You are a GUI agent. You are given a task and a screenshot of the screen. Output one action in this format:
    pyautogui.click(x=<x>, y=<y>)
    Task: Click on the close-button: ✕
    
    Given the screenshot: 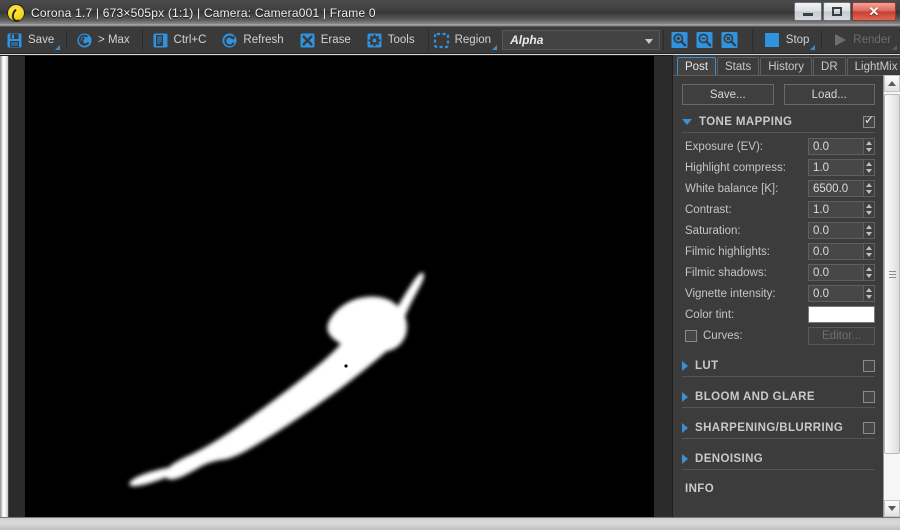 What is the action you would take?
    pyautogui.click(x=874, y=11)
    